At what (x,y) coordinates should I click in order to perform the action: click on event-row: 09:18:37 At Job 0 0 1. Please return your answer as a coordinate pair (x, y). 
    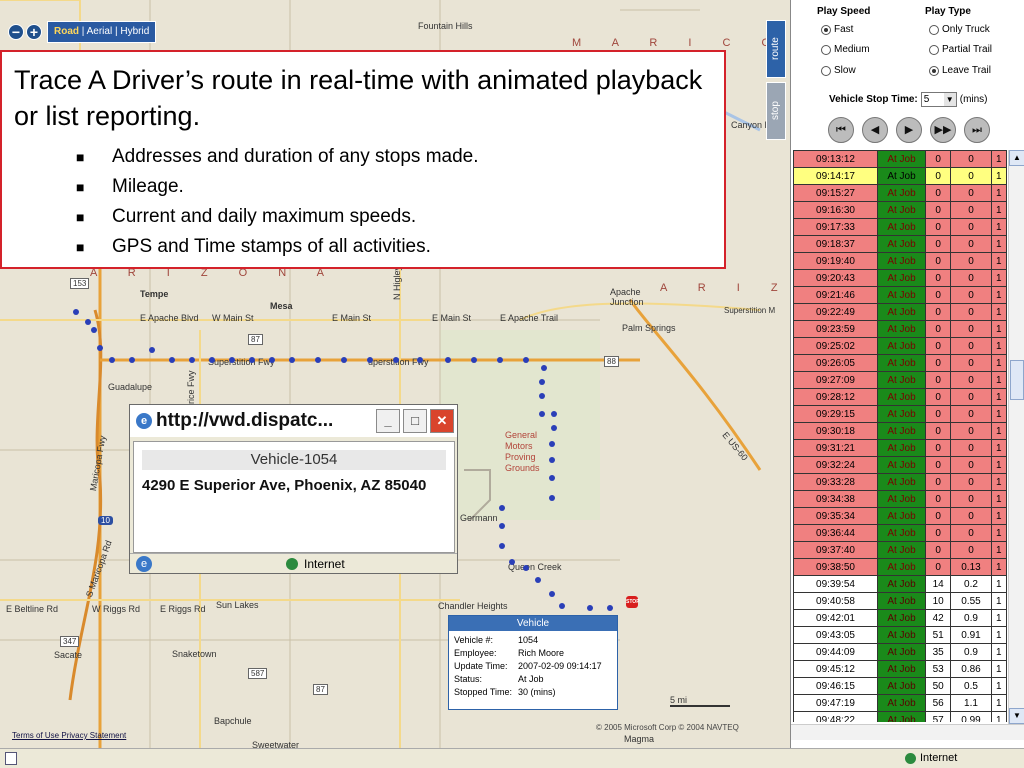
    Looking at the image, I should click on (900, 244).